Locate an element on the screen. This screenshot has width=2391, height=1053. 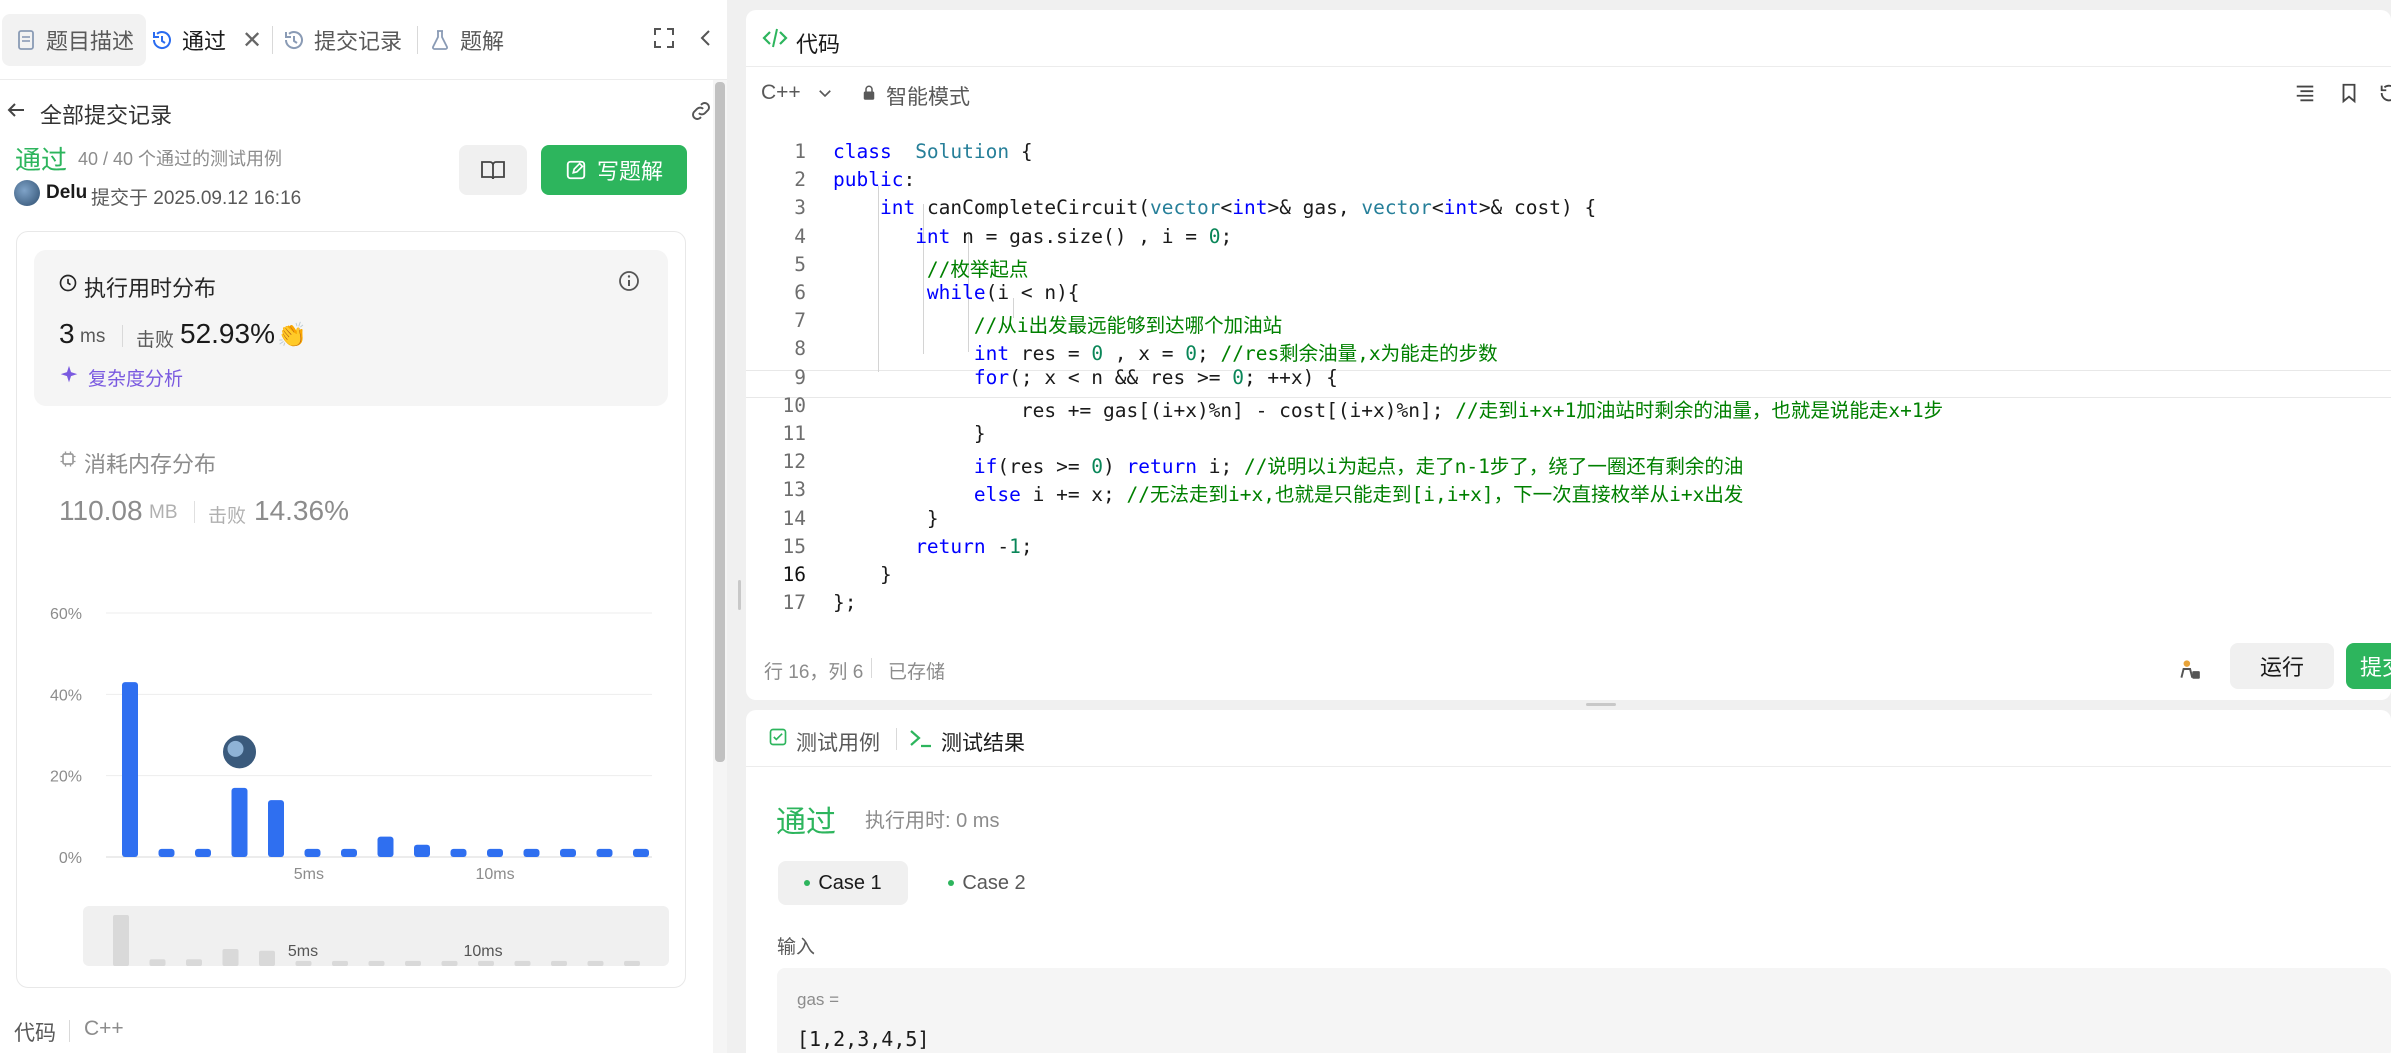
reset-icon is located at coordinates (2384, 95).